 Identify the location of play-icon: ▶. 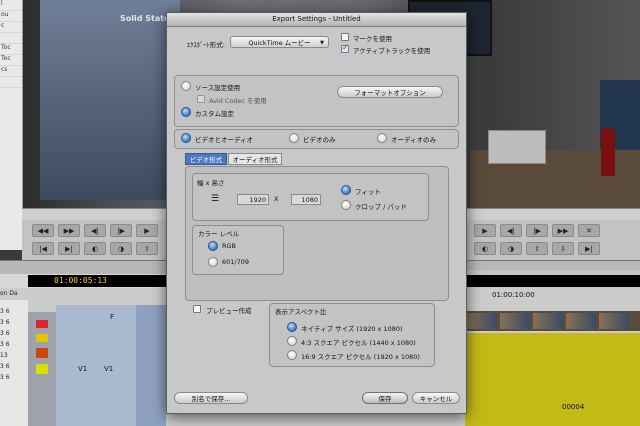
(147, 230).